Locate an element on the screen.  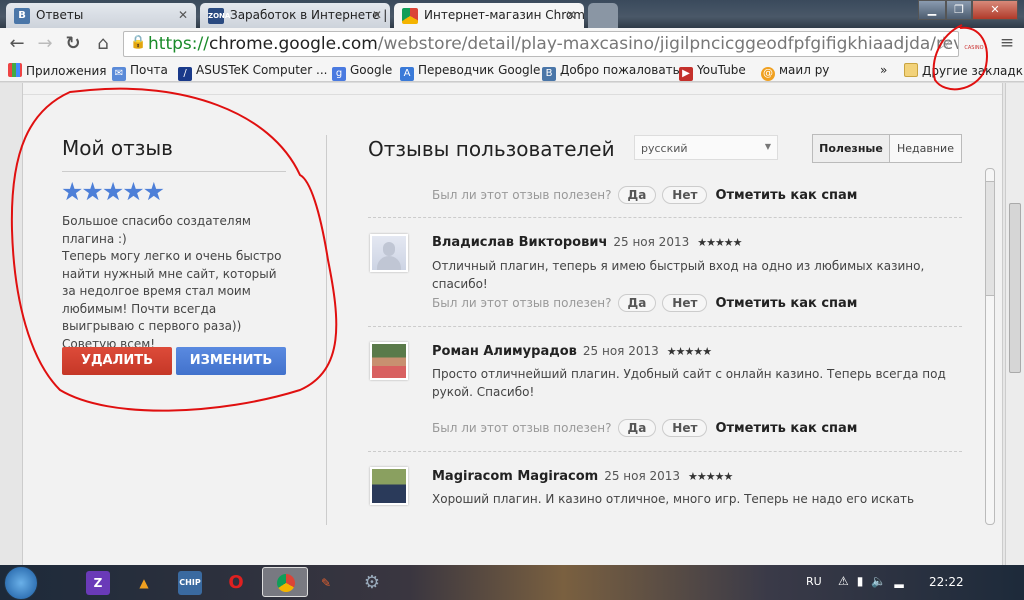
taskbar-opera-icon: O is located at coordinates (236, 583).